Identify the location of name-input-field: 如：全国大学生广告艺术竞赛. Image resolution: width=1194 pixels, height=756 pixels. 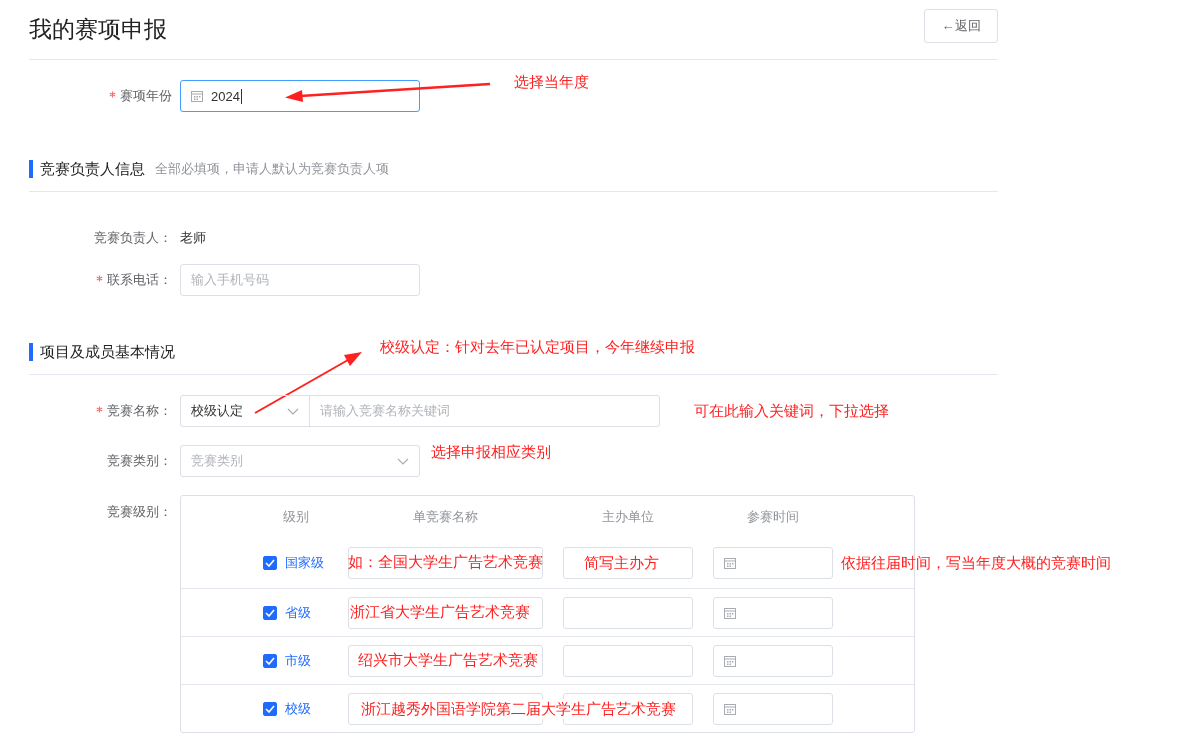
(445, 563).